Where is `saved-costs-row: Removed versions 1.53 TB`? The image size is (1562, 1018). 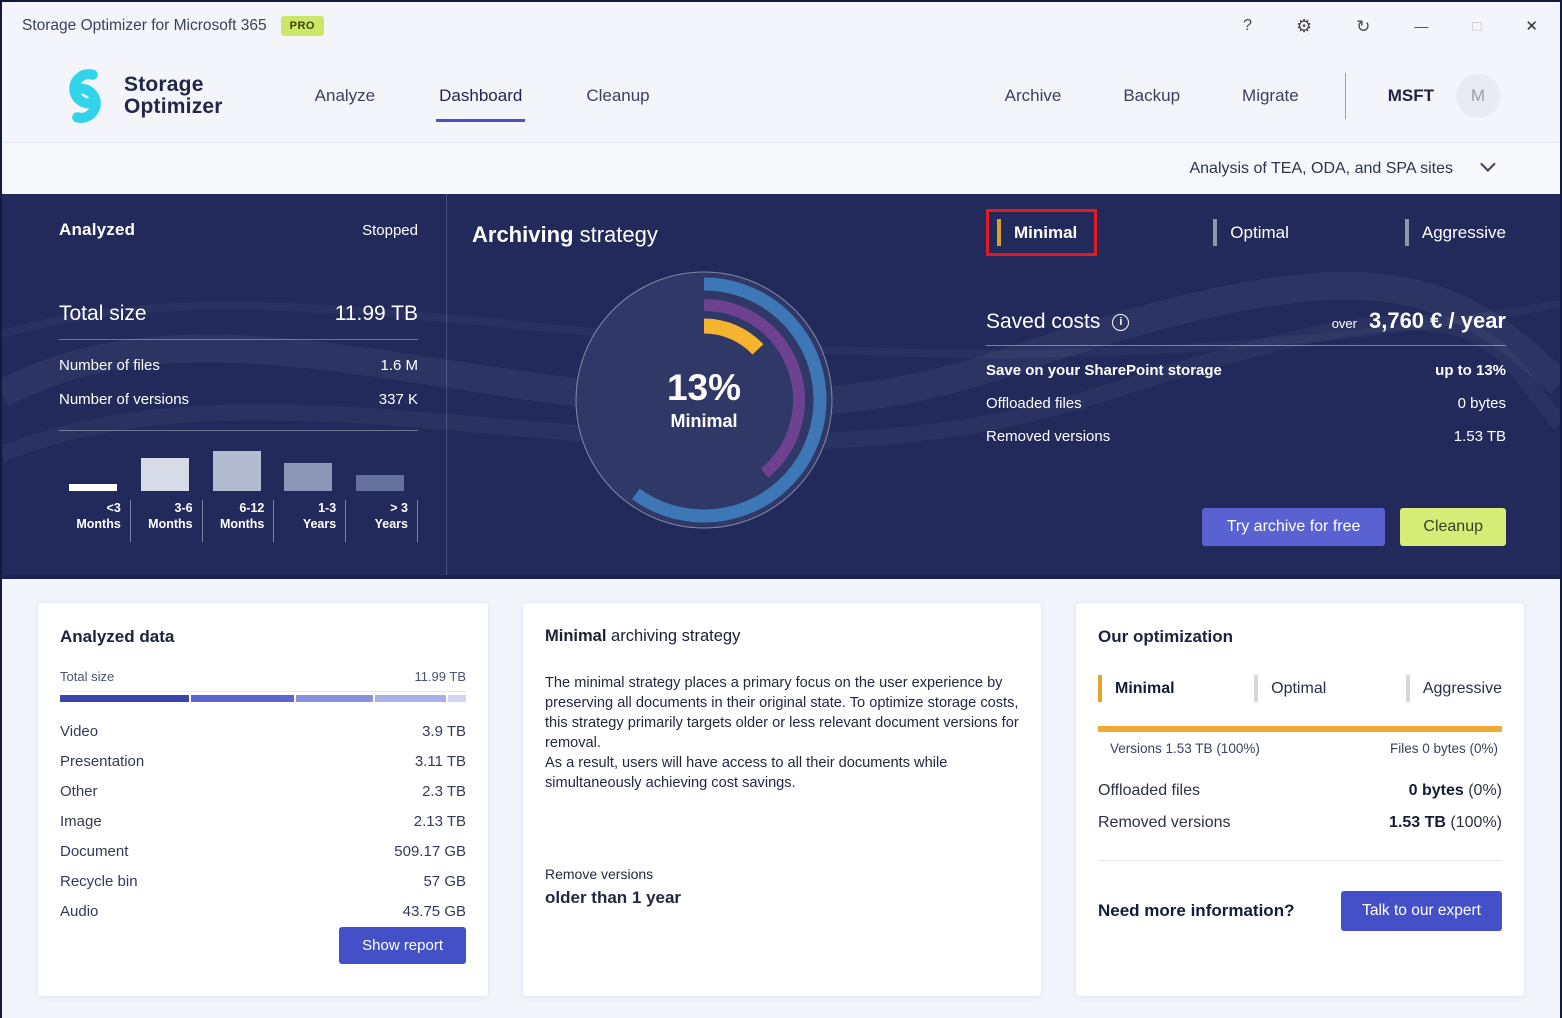
saved-costs-row: Removed versions 1.53 TB is located at coordinates (1246, 436).